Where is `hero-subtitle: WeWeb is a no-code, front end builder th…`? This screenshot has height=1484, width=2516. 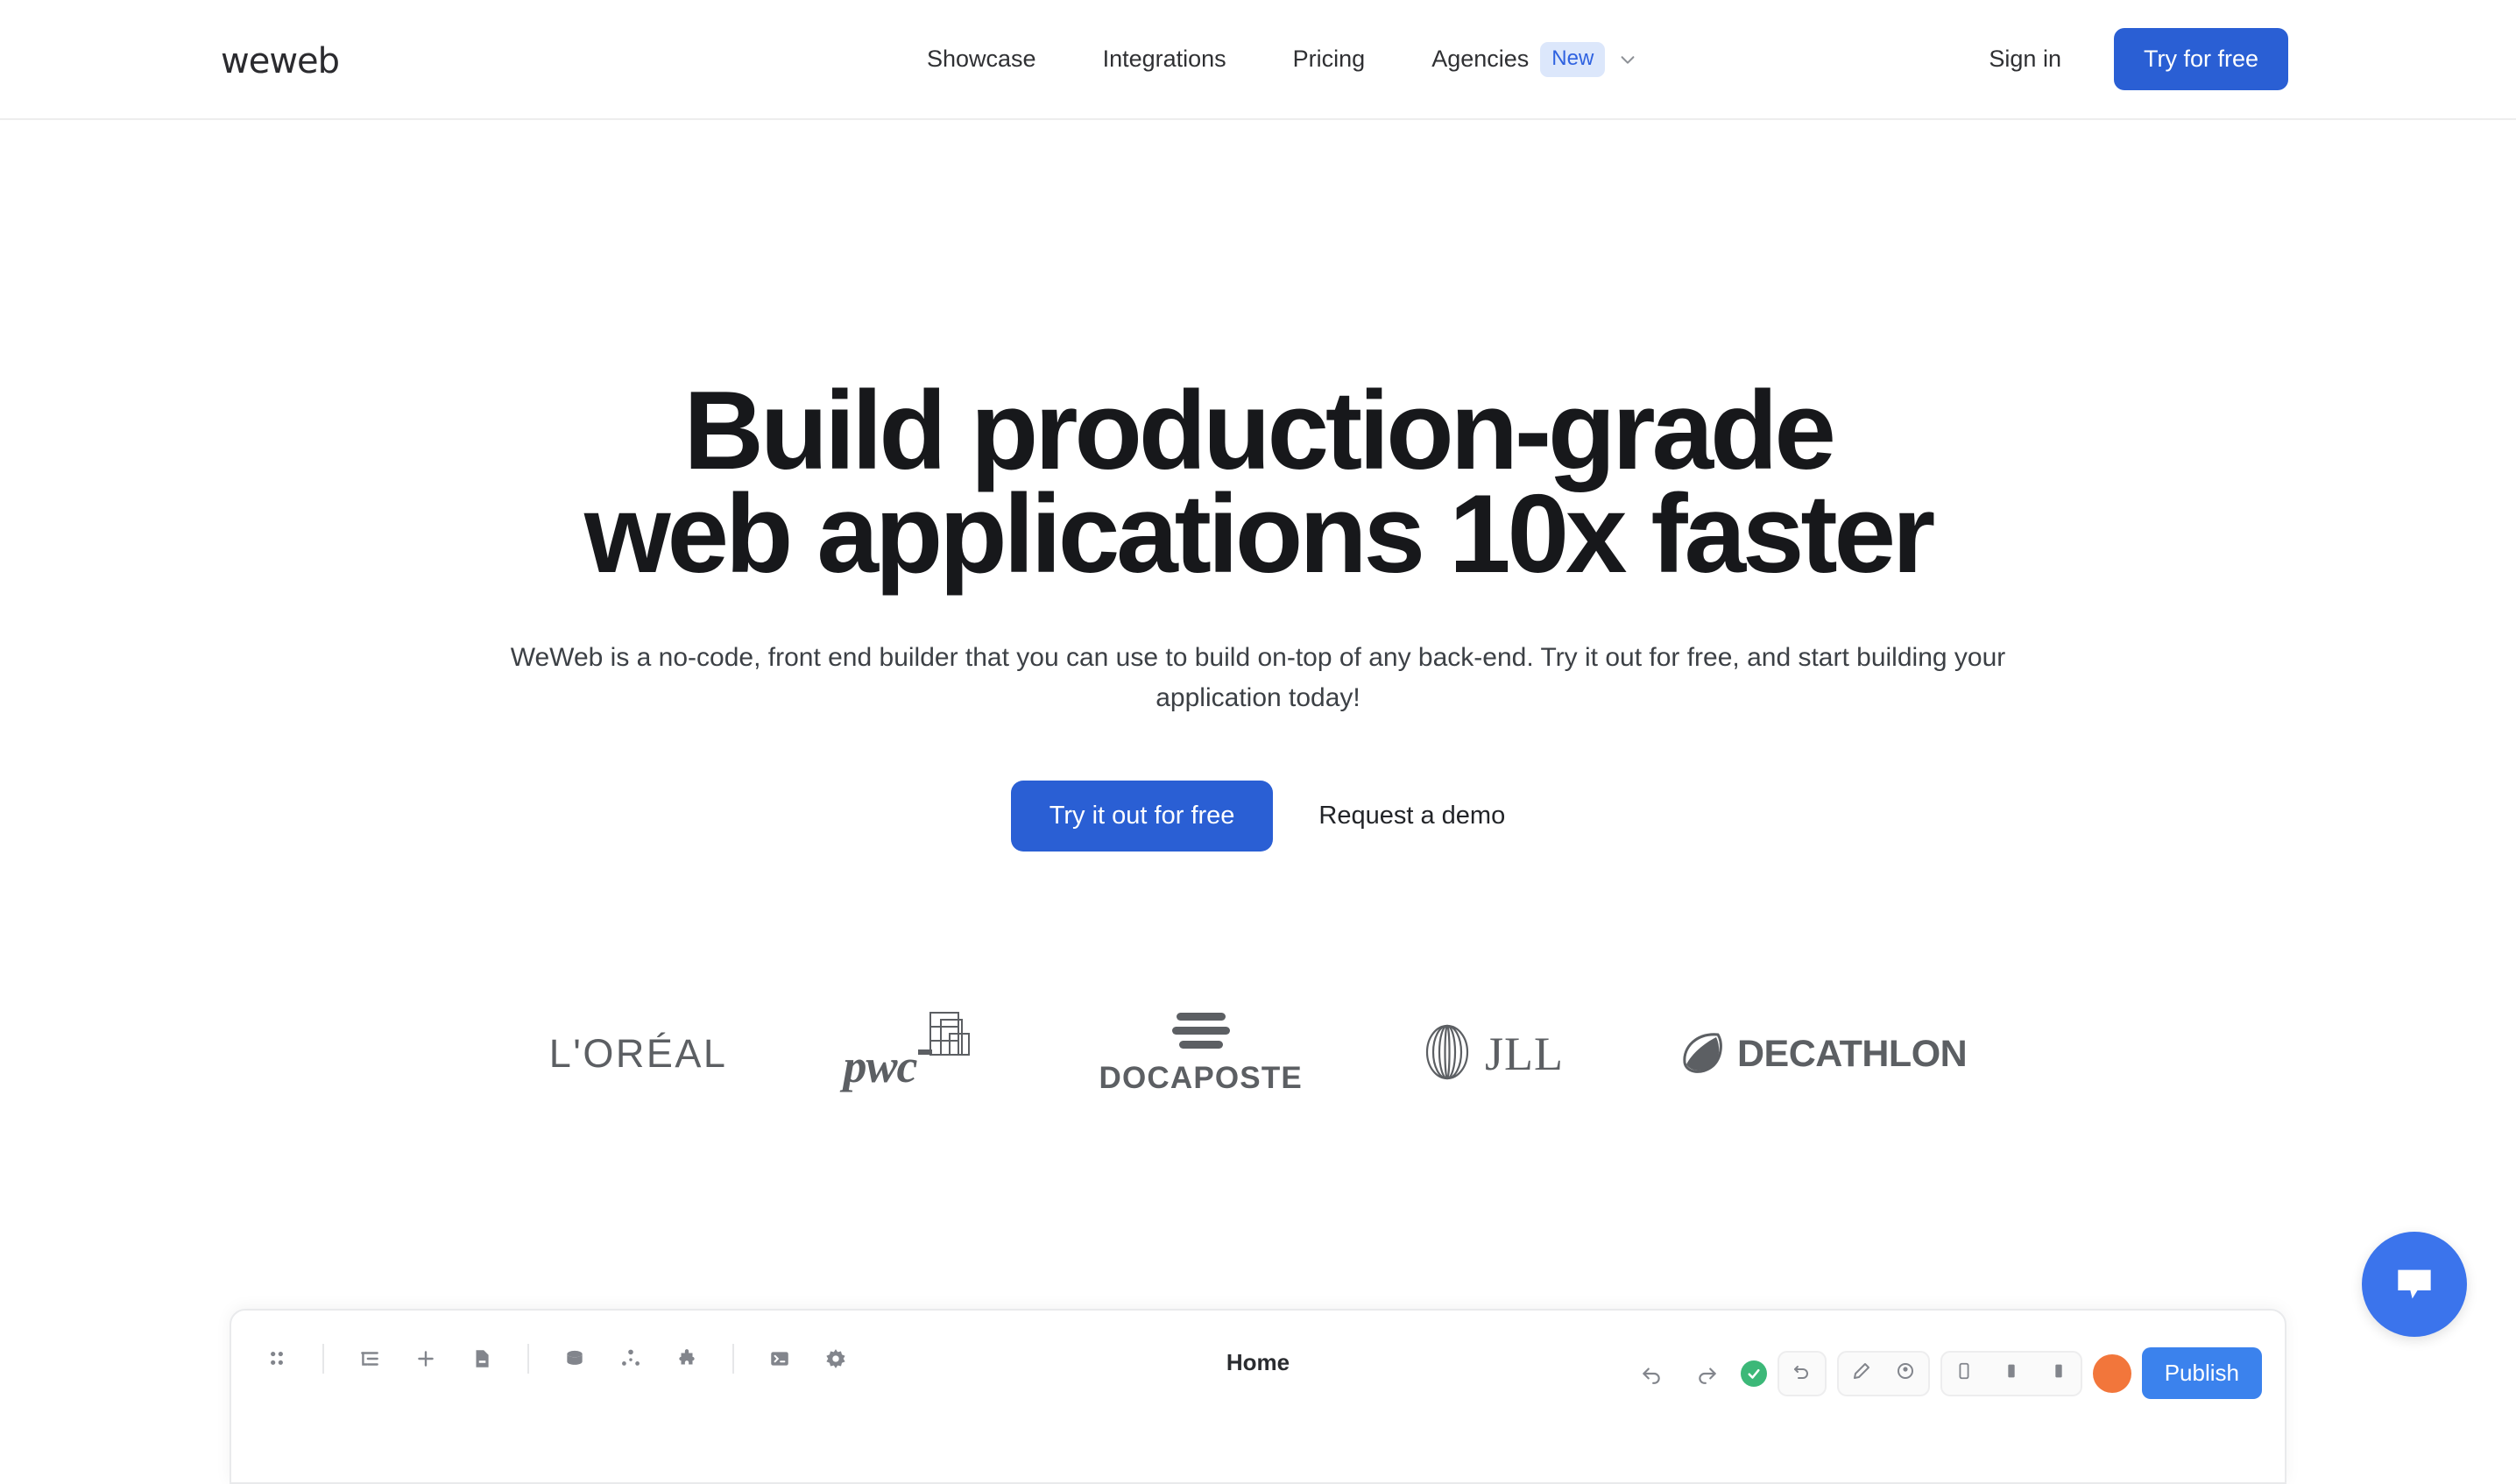
hero-subtitle: WeWeb is a no-code, front end builder th… is located at coordinates (1258, 678).